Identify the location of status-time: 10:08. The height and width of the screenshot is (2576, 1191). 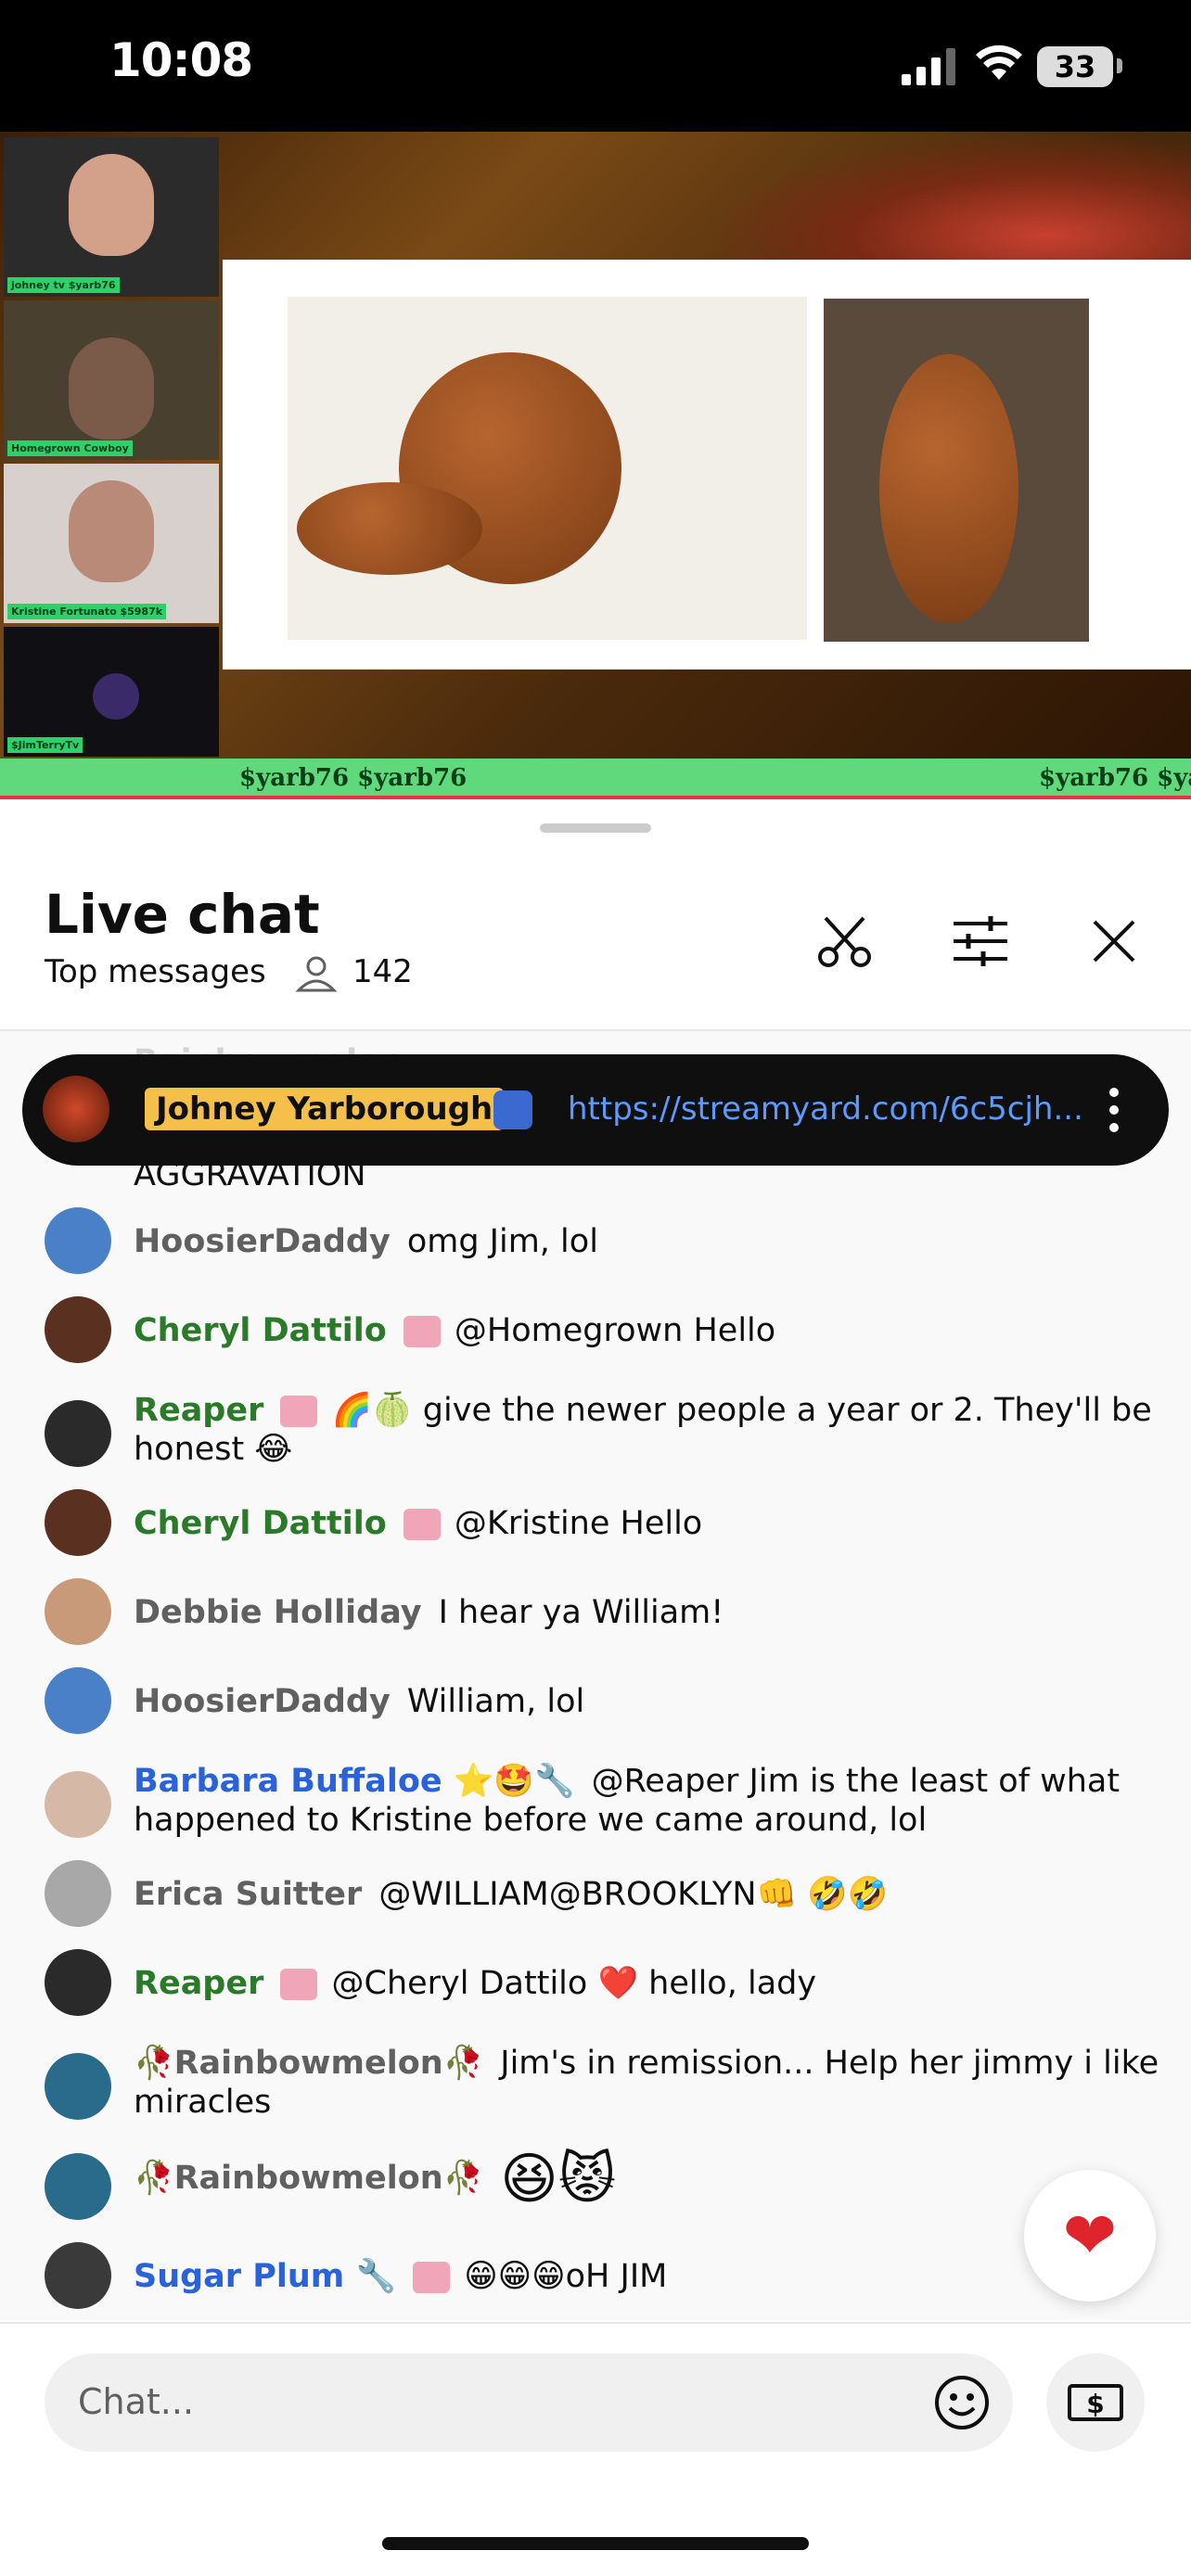
(181, 60).